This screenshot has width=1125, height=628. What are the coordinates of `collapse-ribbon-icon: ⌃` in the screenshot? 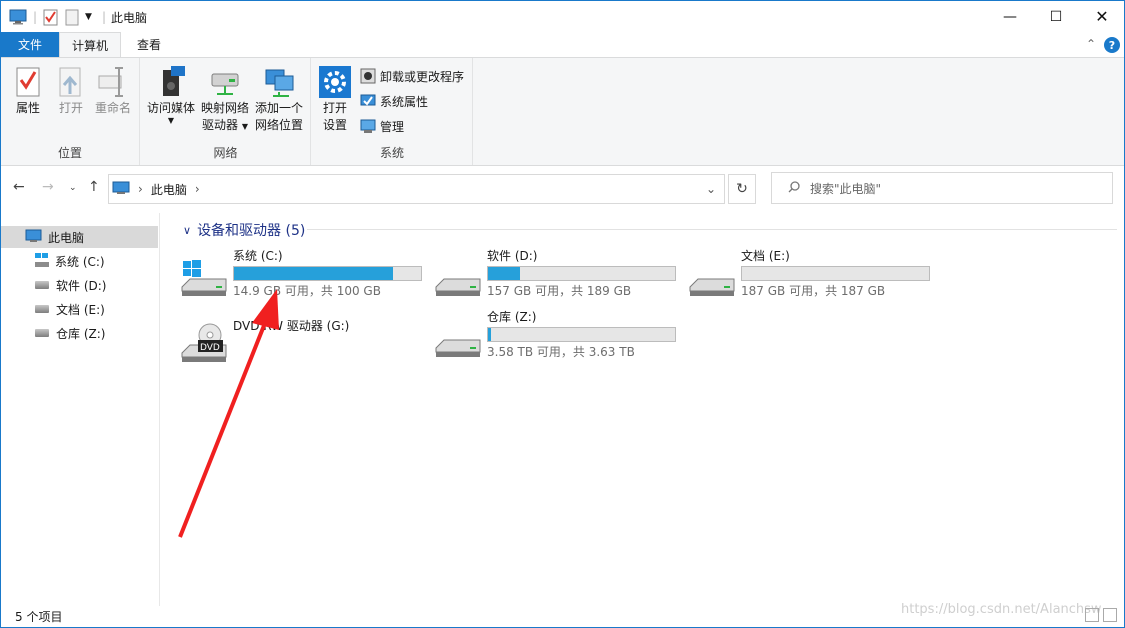 It's located at (1091, 44).